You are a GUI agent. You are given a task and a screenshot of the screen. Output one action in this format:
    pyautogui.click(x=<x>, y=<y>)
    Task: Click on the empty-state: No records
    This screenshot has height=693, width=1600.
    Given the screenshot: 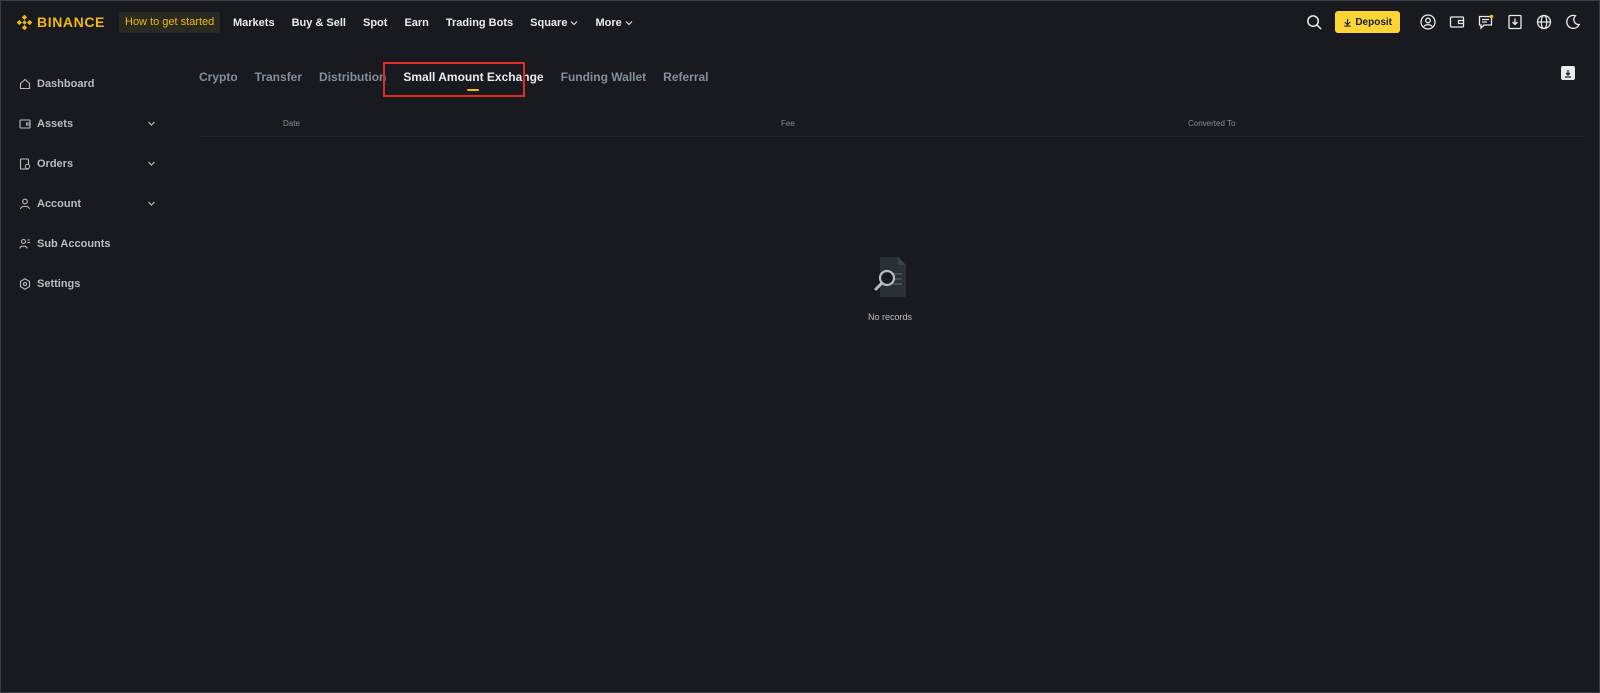 What is the action you would take?
    pyautogui.click(x=890, y=288)
    